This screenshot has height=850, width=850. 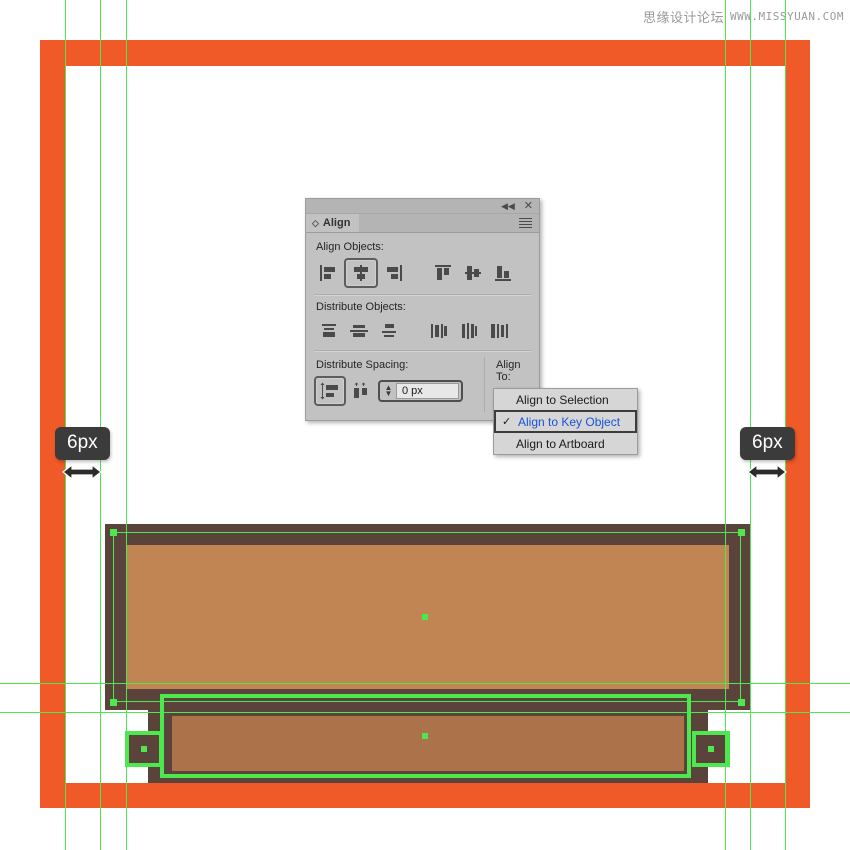 I want to click on vertical-align-center-button, so click(x=473, y=273).